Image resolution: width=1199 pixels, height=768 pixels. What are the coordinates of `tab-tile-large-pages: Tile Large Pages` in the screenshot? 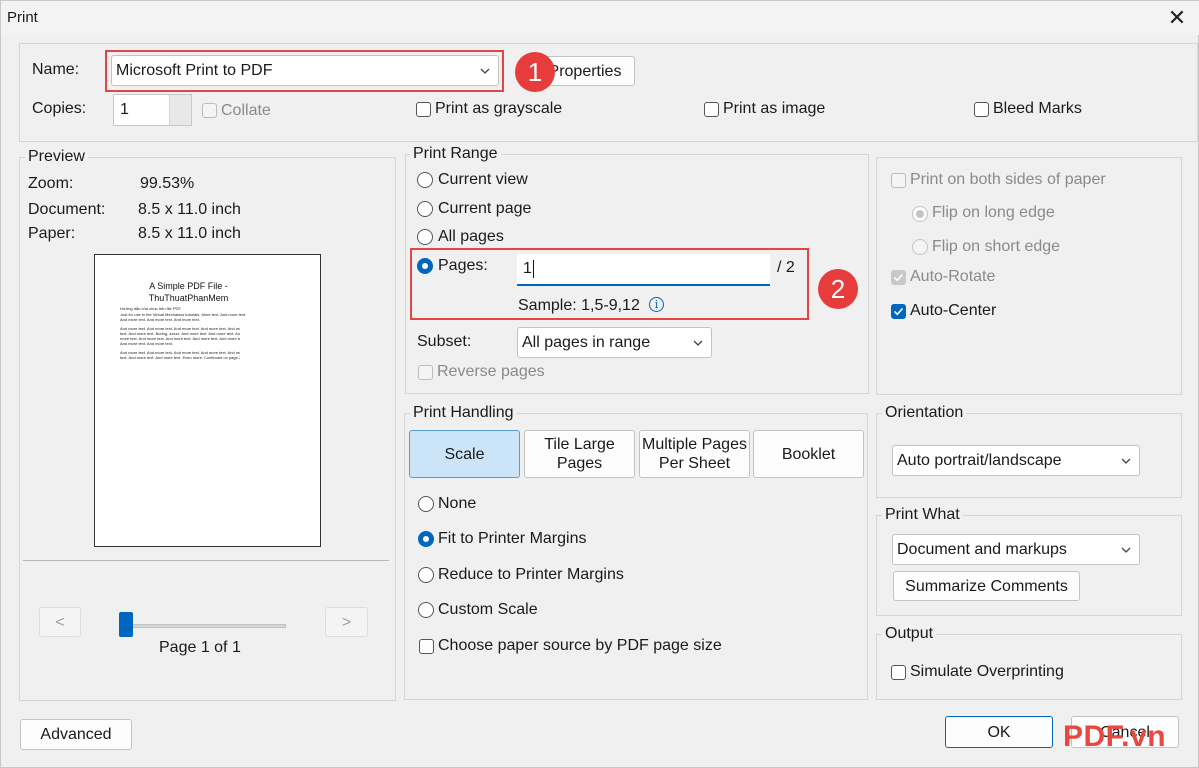 It's located at (579, 454).